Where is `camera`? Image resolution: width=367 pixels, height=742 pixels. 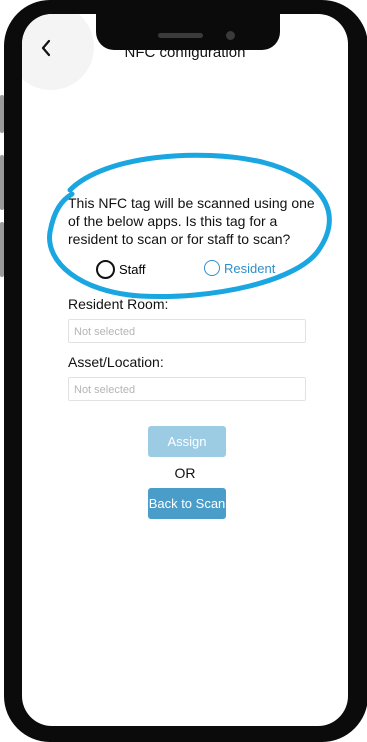 camera is located at coordinates (230, 35).